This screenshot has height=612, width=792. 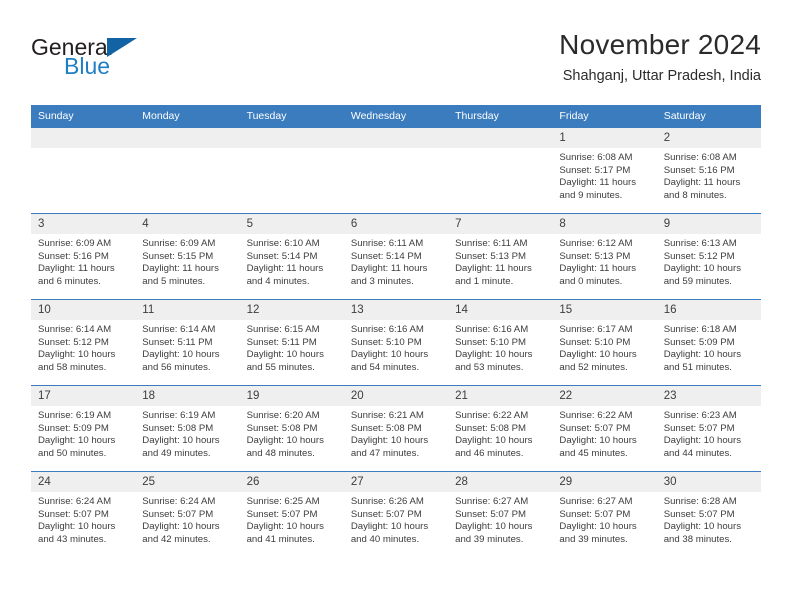 What do you see at coordinates (604, 482) in the screenshot?
I see `day-number: 29` at bounding box center [604, 482].